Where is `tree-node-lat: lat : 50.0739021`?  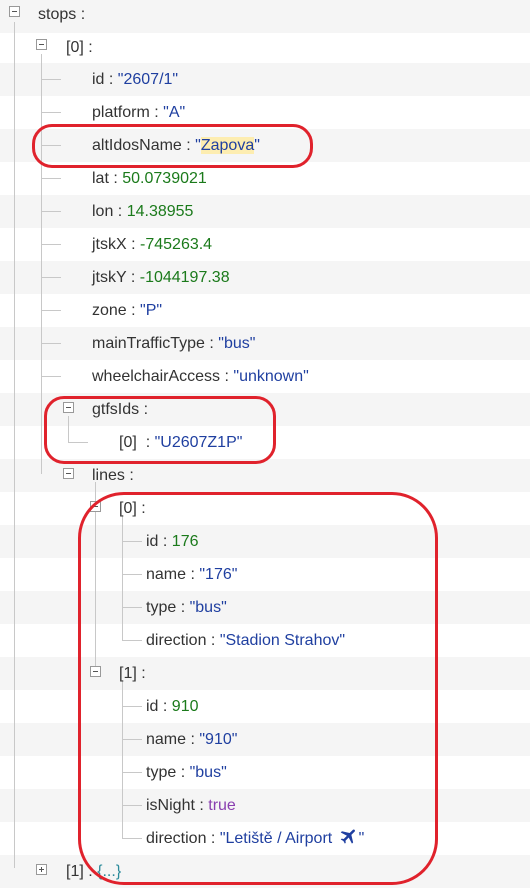 tree-node-lat: lat : 50.0739021 is located at coordinates (149, 178).